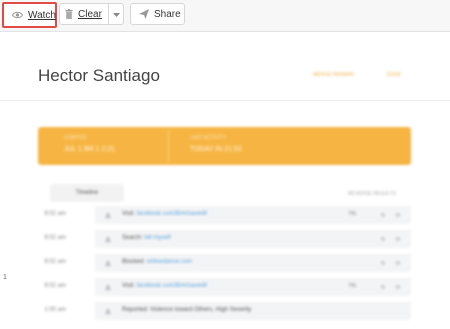 This screenshot has width=450, height=329. I want to click on banner-right-label: LAST ACTIVITY, so click(208, 138).